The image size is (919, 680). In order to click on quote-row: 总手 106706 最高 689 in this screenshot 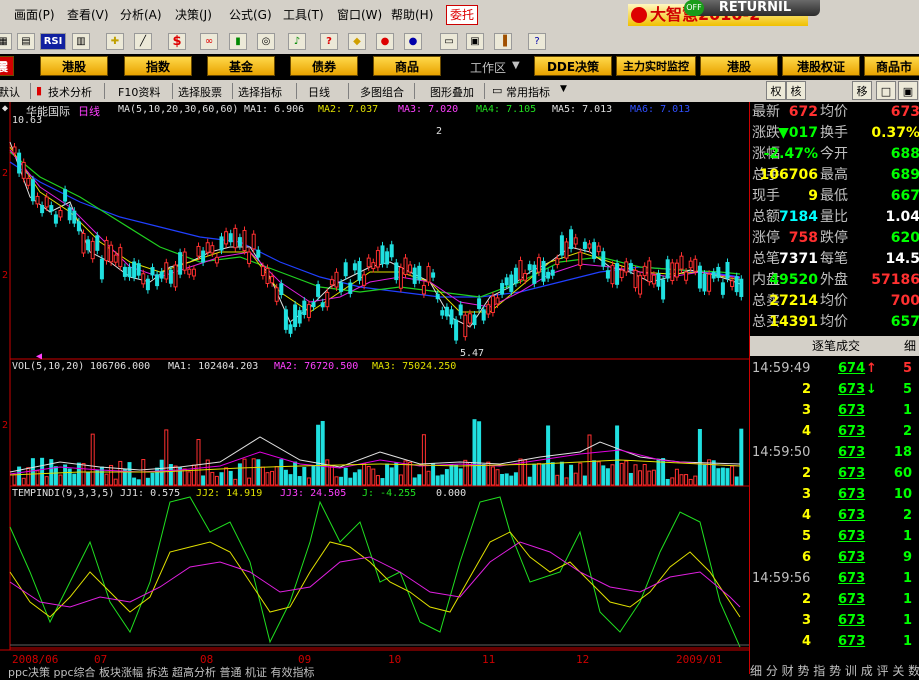, I will do `click(834, 175)`.